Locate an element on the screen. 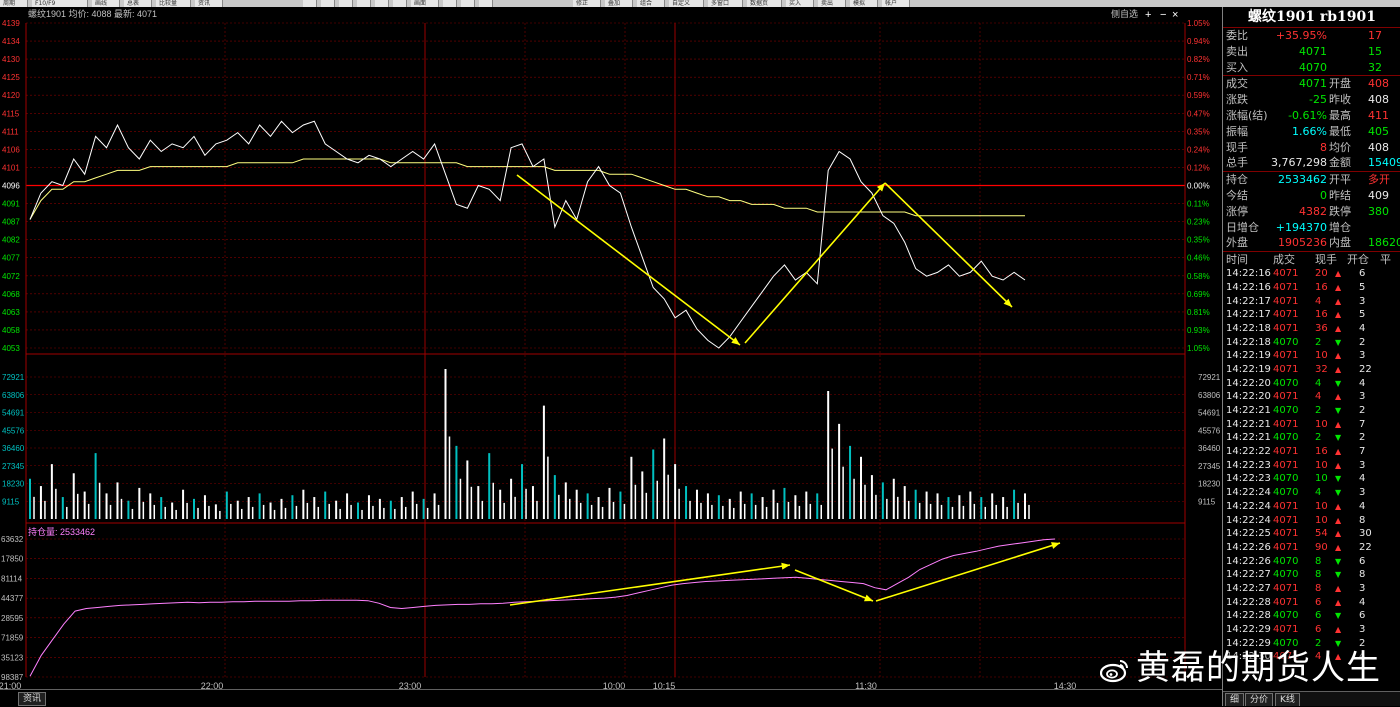 The width and height of the screenshot is (1400, 707). tick-cell-o: 7 is located at coordinates (1362, 424).